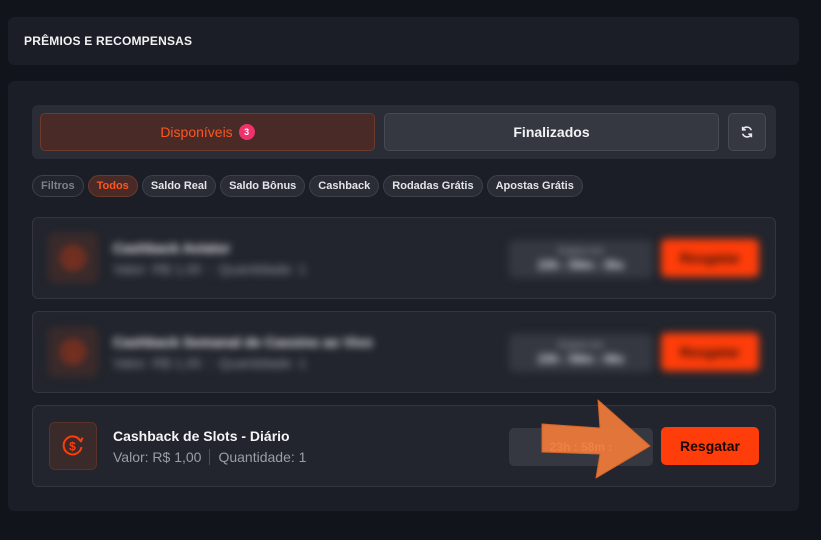 The height and width of the screenshot is (540, 821). What do you see at coordinates (403, 41) in the screenshot?
I see `page-header: PRÊMIOS E RECOMPENSAS` at bounding box center [403, 41].